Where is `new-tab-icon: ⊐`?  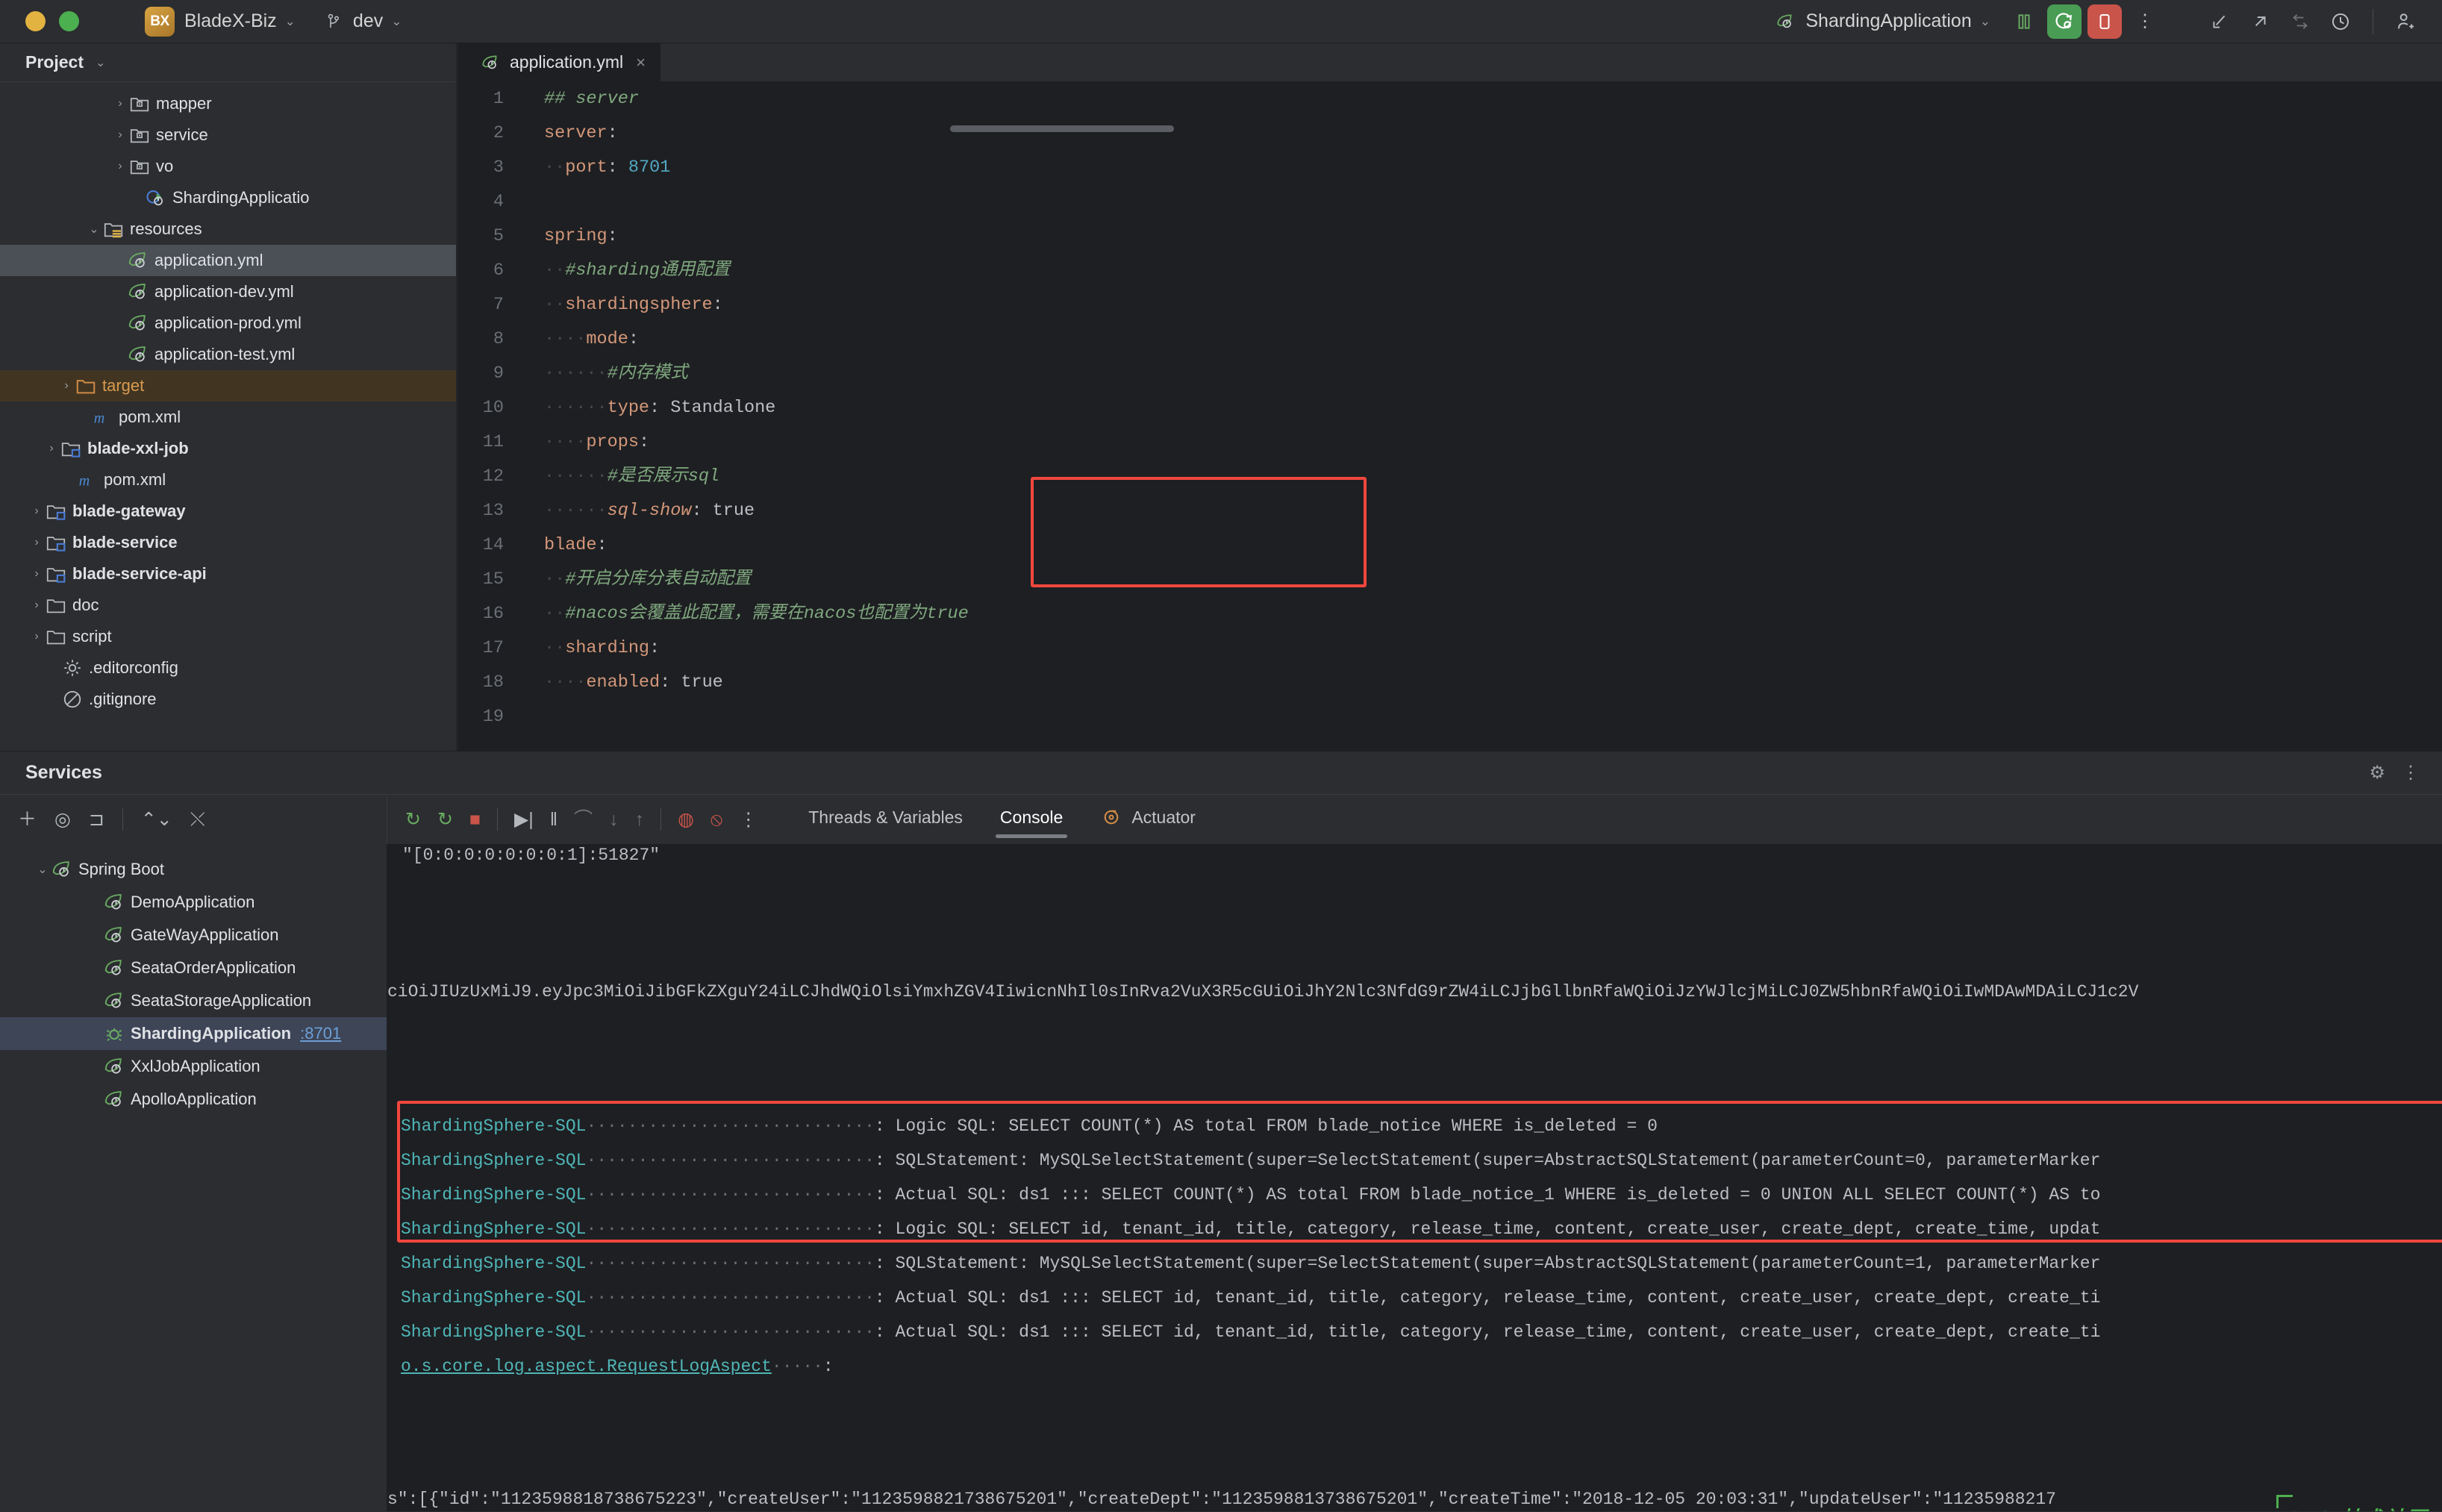 new-tab-icon: ⊐ is located at coordinates (96, 819).